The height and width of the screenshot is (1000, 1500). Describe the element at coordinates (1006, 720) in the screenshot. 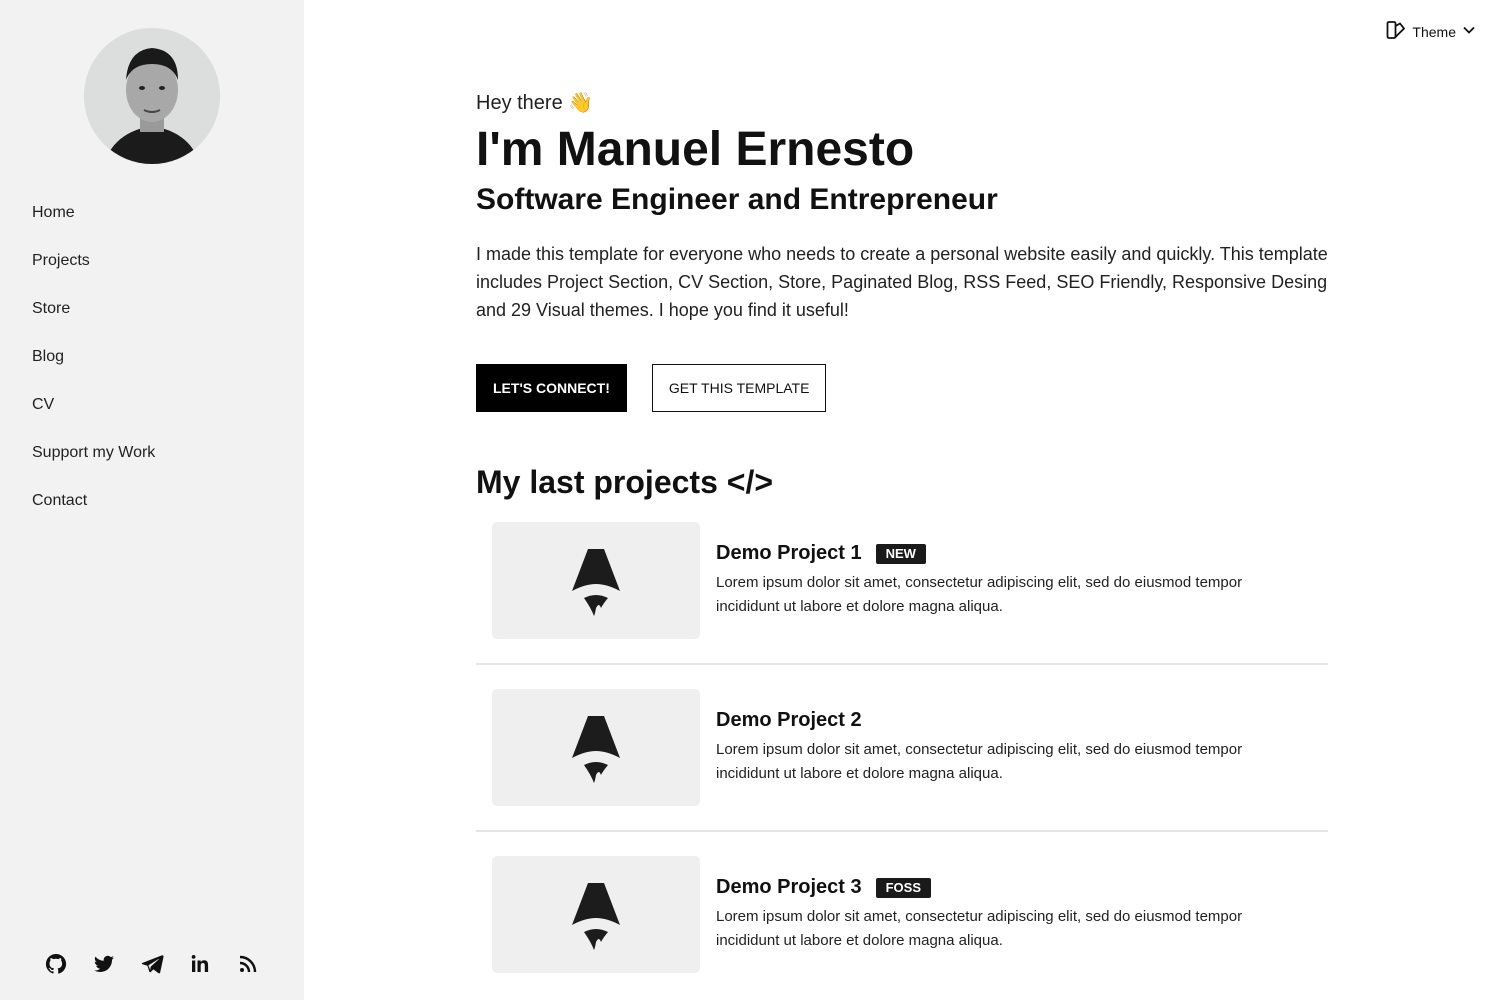

I see `project-title: Demo Project 2` at that location.